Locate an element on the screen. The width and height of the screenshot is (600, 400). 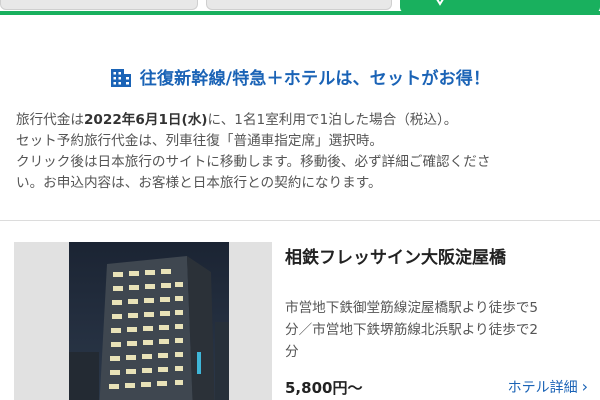
tab-active-icon is located at coordinates (440, 3).